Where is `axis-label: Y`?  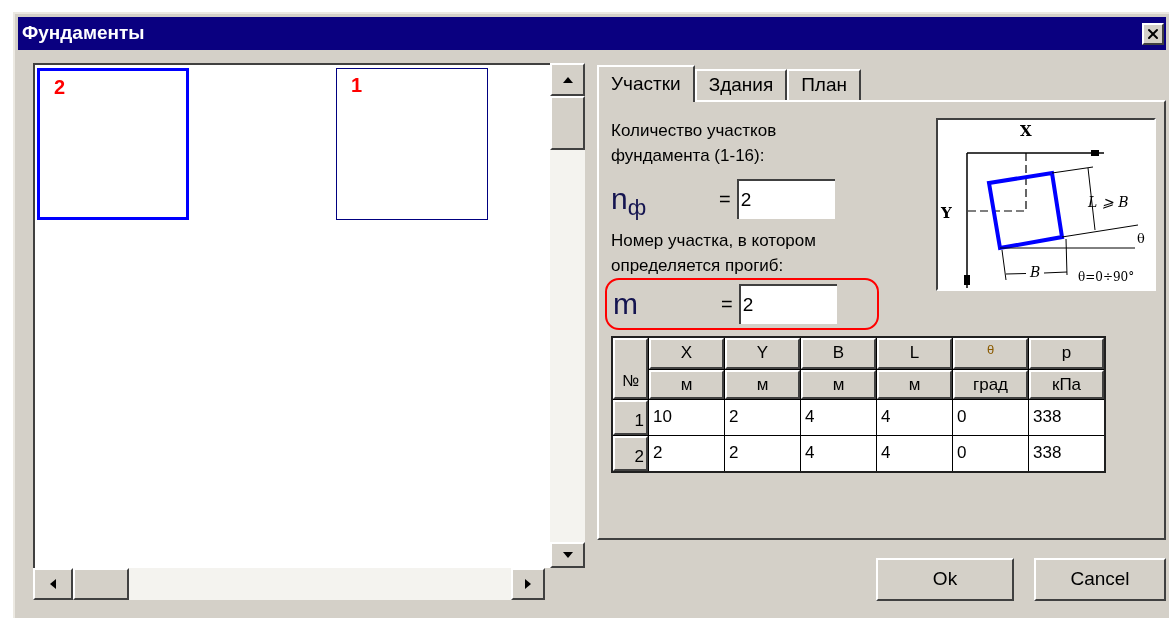 axis-label: Y is located at coordinates (946, 213).